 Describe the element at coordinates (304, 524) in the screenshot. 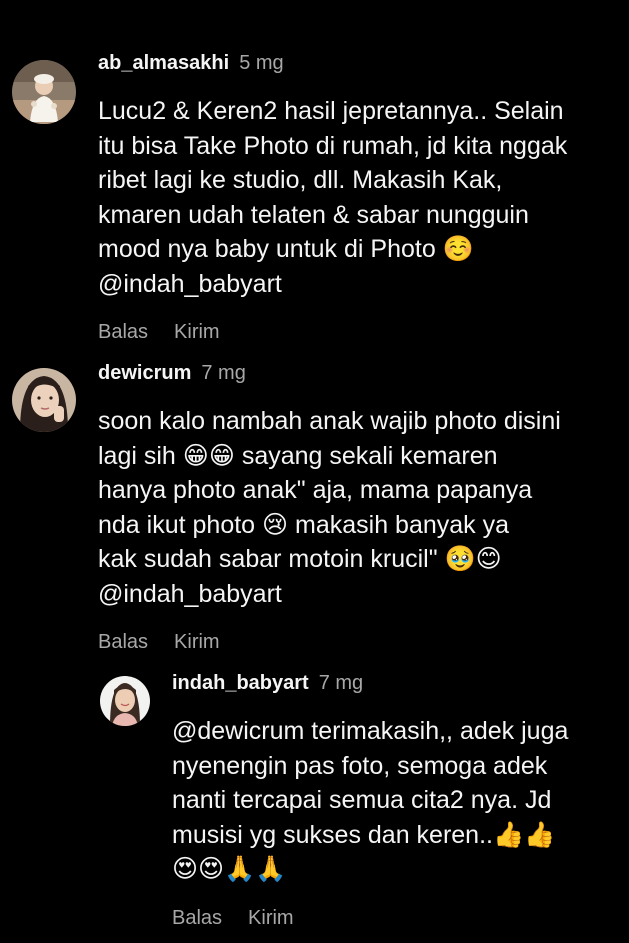

I see `comment-text-line: nda ikut photo 😢 makasih banyak ya` at that location.